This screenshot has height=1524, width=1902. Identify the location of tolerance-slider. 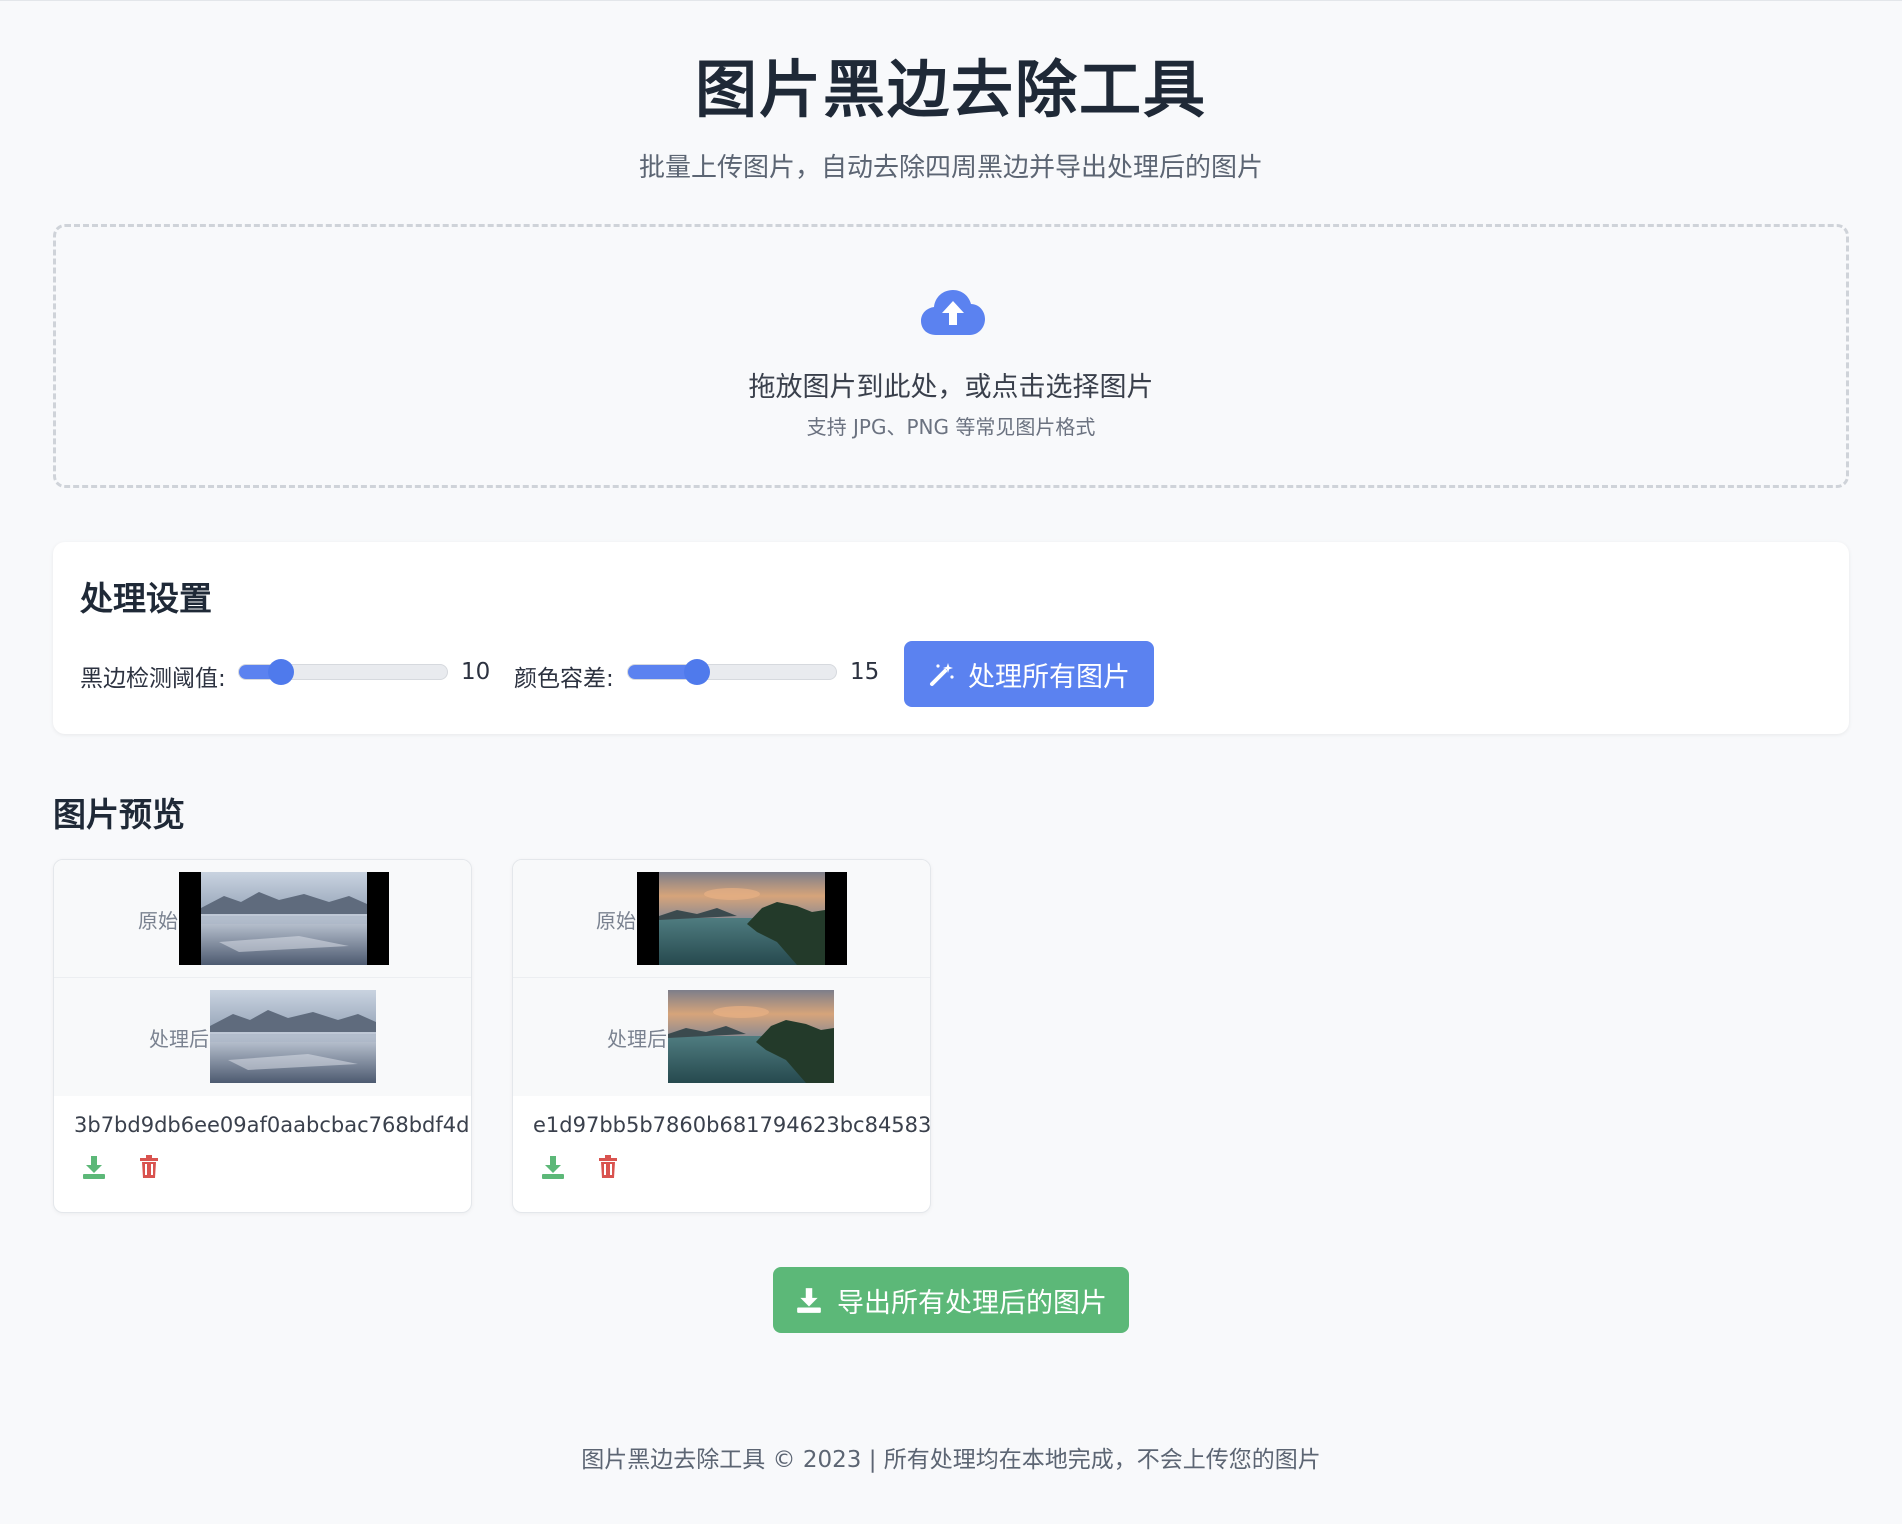
(732, 672).